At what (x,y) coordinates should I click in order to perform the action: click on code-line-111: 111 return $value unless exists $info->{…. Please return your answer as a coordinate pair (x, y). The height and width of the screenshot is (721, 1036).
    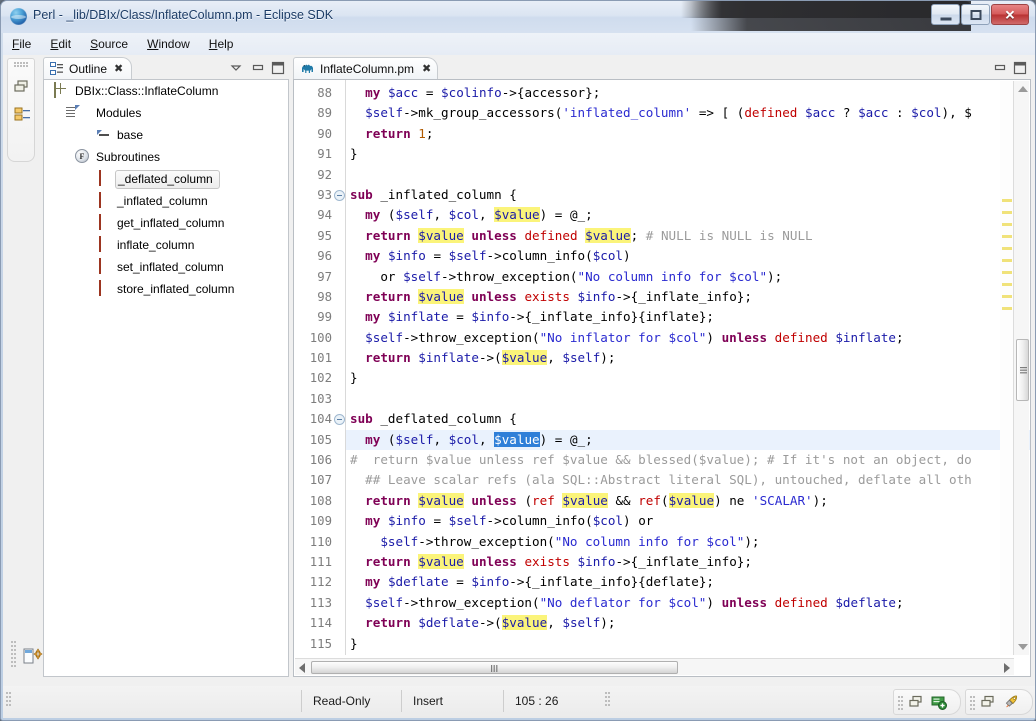
    Looking at the image, I should click on (662, 562).